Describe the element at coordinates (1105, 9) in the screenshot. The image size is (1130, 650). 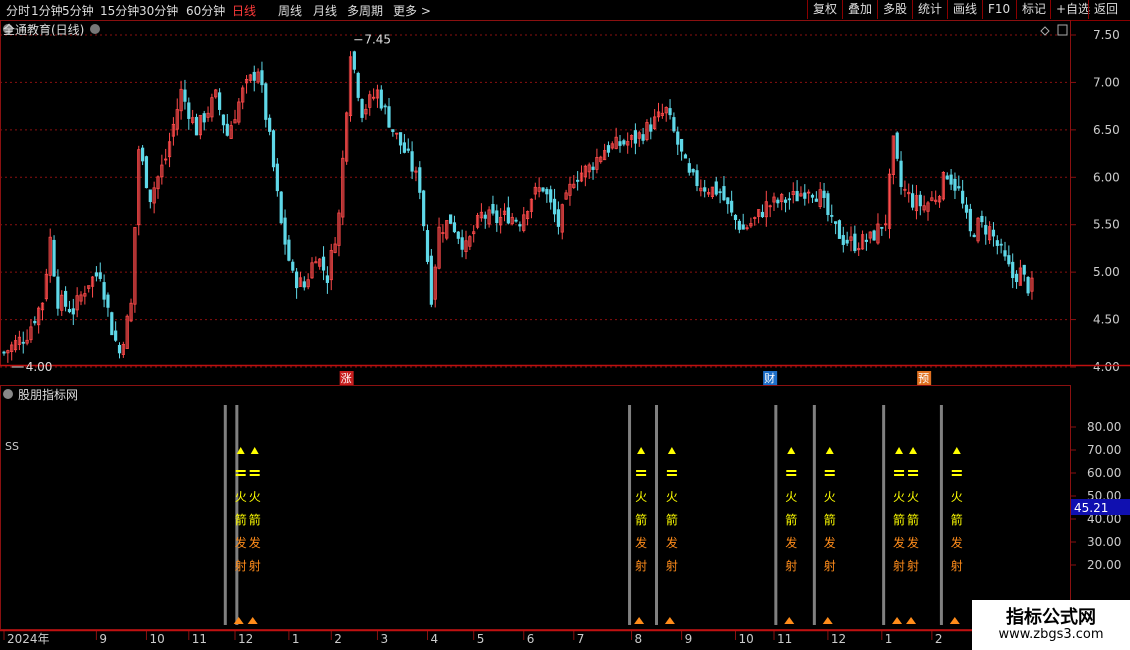
I see `toolbar-button-8: 返回` at that location.